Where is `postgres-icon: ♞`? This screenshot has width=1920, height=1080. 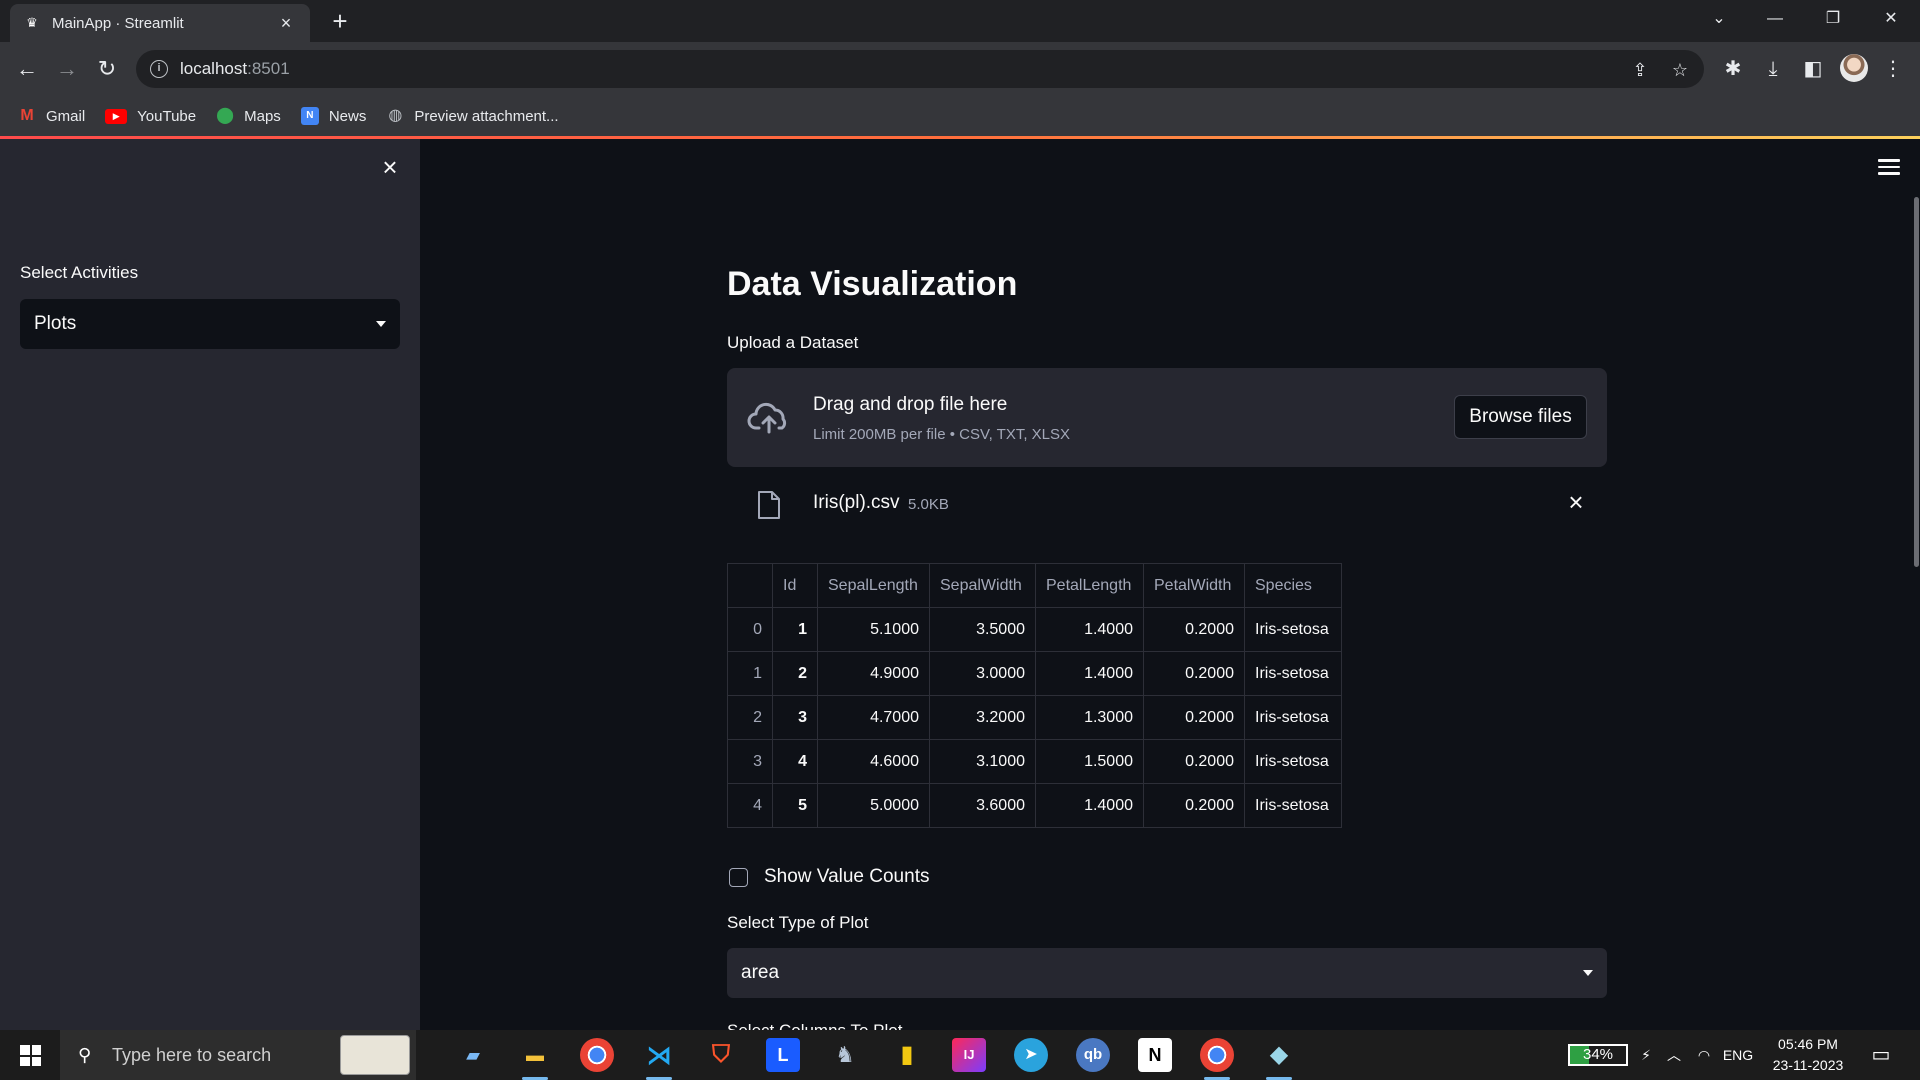 postgres-icon: ♞ is located at coordinates (845, 1055).